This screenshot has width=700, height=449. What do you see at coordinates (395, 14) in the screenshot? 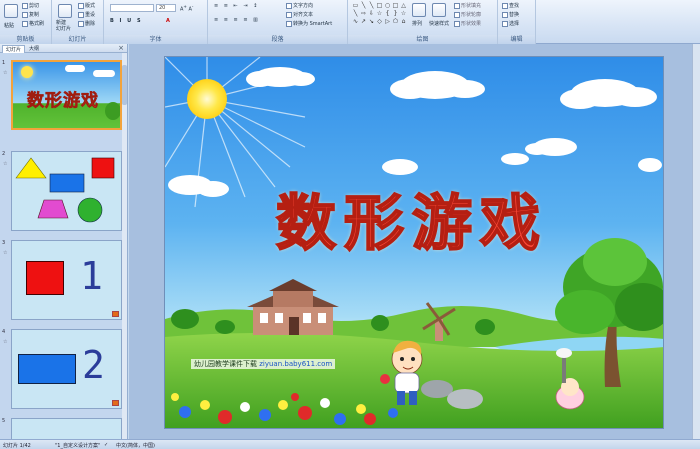
I see `brace-shape-icon: }` at bounding box center [395, 14].